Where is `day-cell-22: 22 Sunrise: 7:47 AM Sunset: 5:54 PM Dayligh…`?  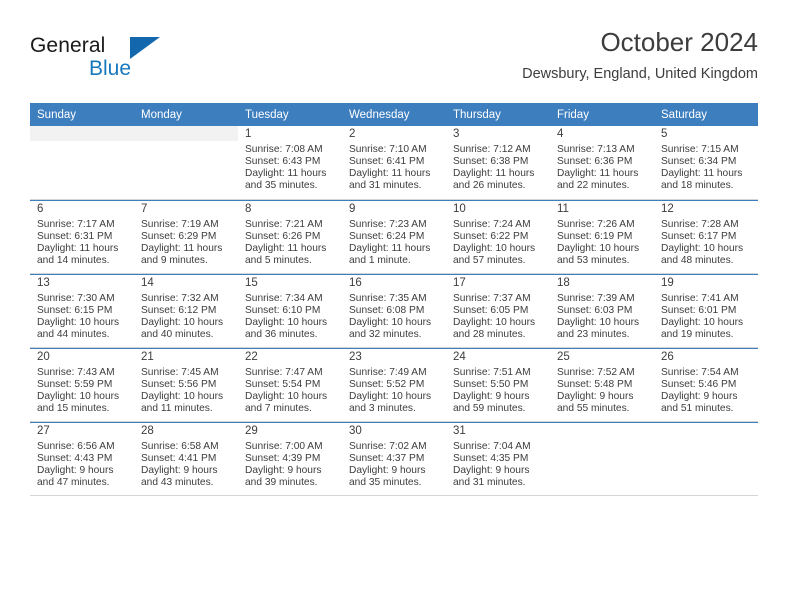 day-cell-22: 22 Sunrise: 7:47 AM Sunset: 5:54 PM Dayligh… is located at coordinates (290, 385).